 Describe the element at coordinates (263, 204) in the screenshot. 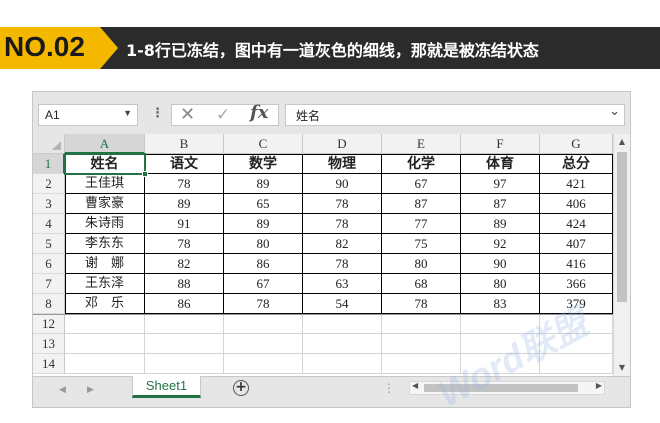

I see `table-cell: 65` at that location.